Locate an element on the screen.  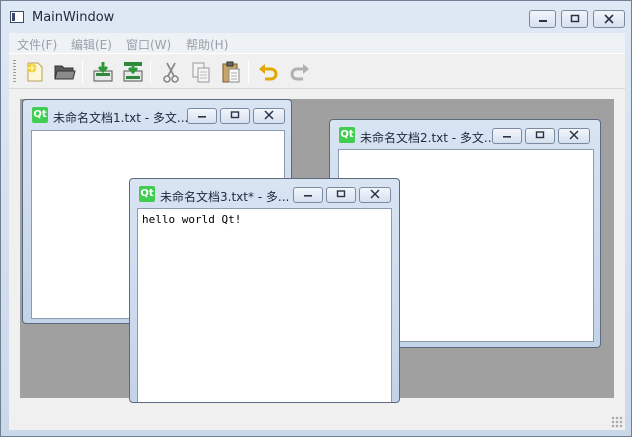
window-title: MainWindow is located at coordinates (73, 17).